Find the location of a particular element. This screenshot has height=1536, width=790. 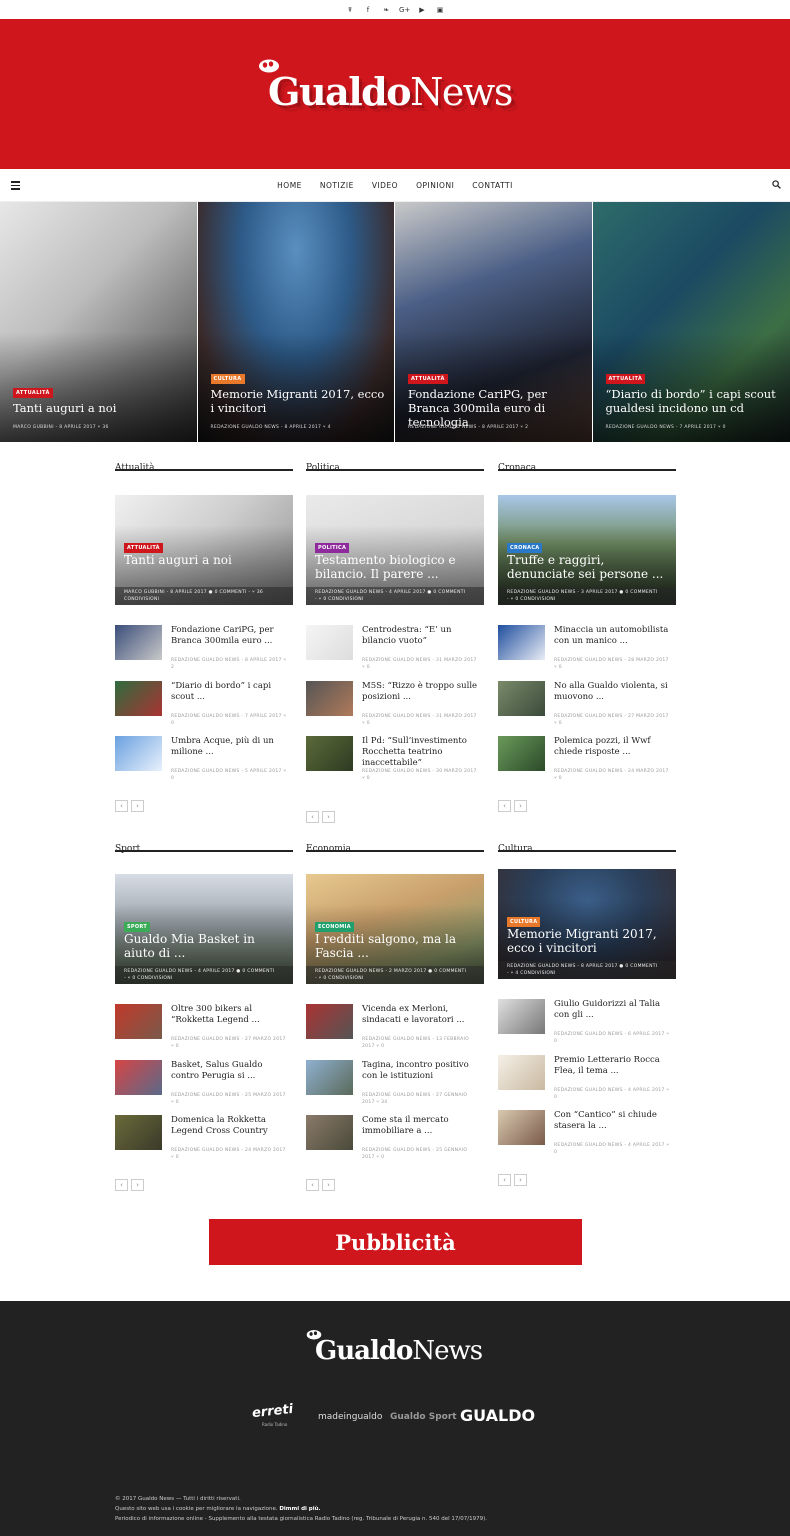

section-heading: Economia is located at coordinates (395, 845).